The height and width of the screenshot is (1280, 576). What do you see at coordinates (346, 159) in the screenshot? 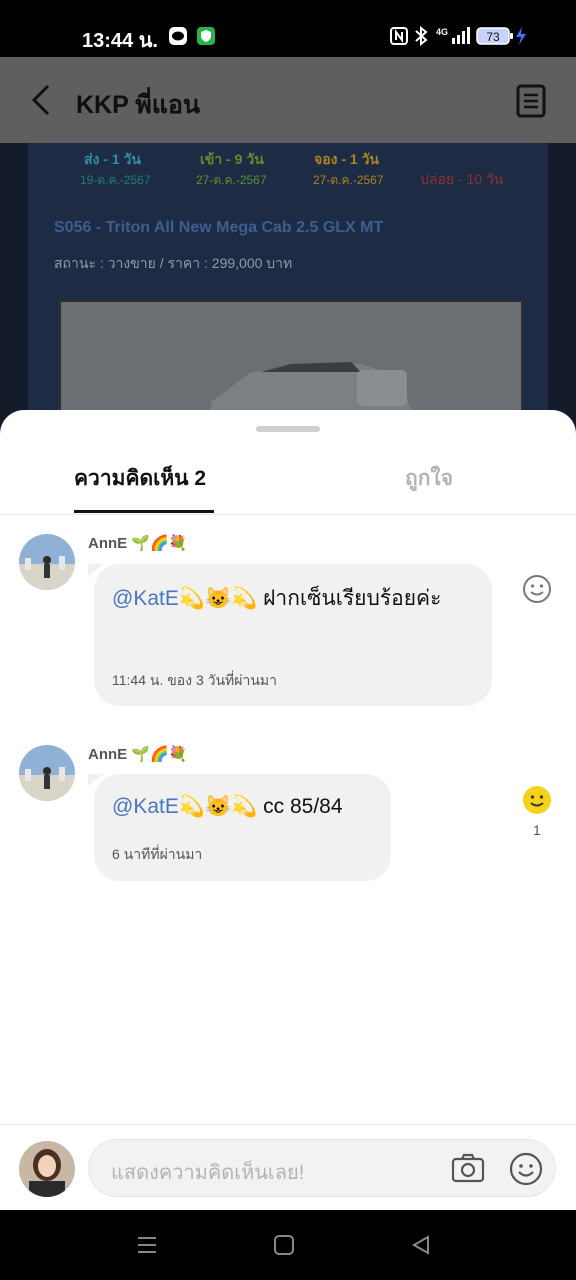
I see `stat-reserve-label: จอง - 1 วัน` at bounding box center [346, 159].